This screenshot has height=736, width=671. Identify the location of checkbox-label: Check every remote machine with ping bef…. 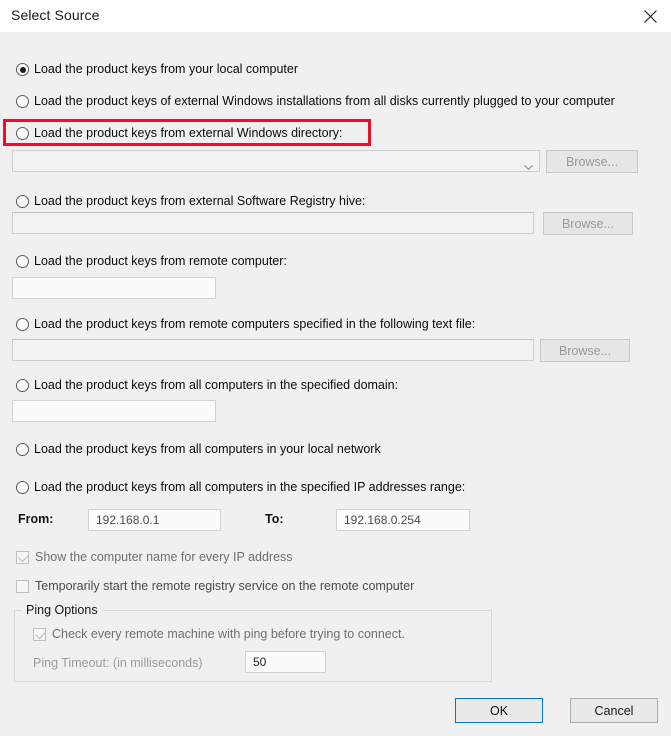
(228, 634).